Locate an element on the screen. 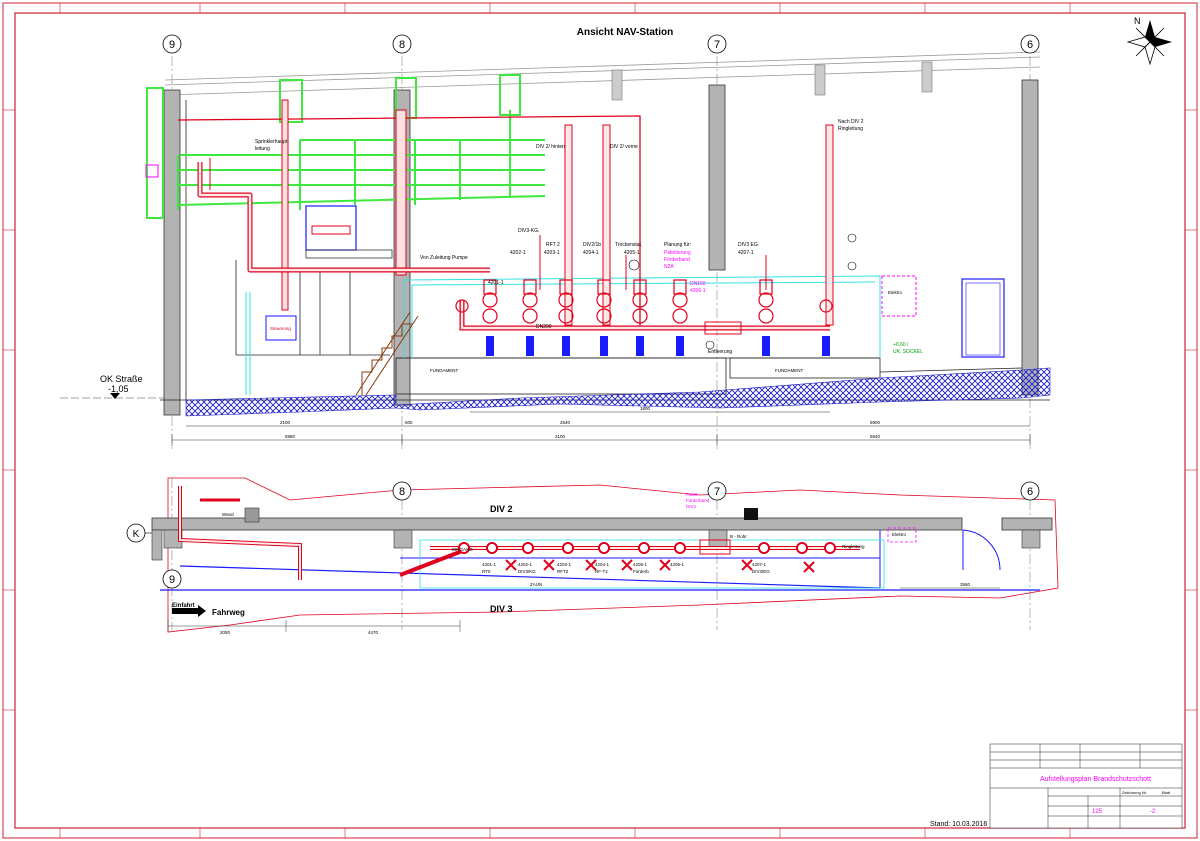 Image resolution: width=1200 pixels, height=841 pixels. plan-axis-bubble-7: 7 is located at coordinates (717, 491).